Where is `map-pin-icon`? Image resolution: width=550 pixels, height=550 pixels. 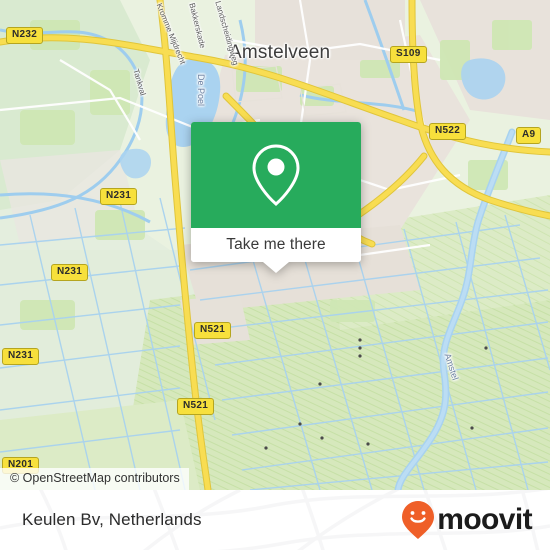
map-pin-icon is located at coordinates (276, 175).